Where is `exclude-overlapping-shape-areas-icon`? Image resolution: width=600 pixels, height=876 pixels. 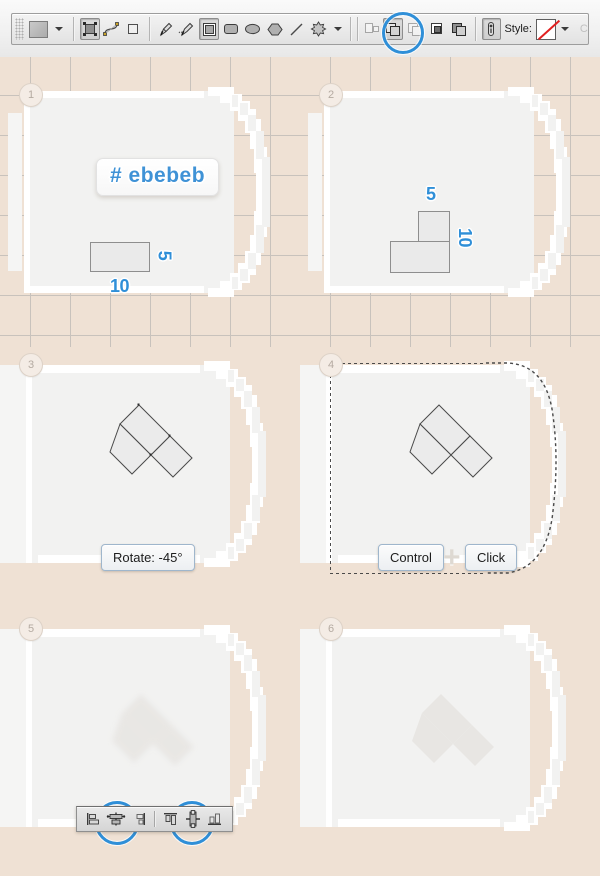 exclude-overlapping-shape-areas-icon is located at coordinates (459, 29).